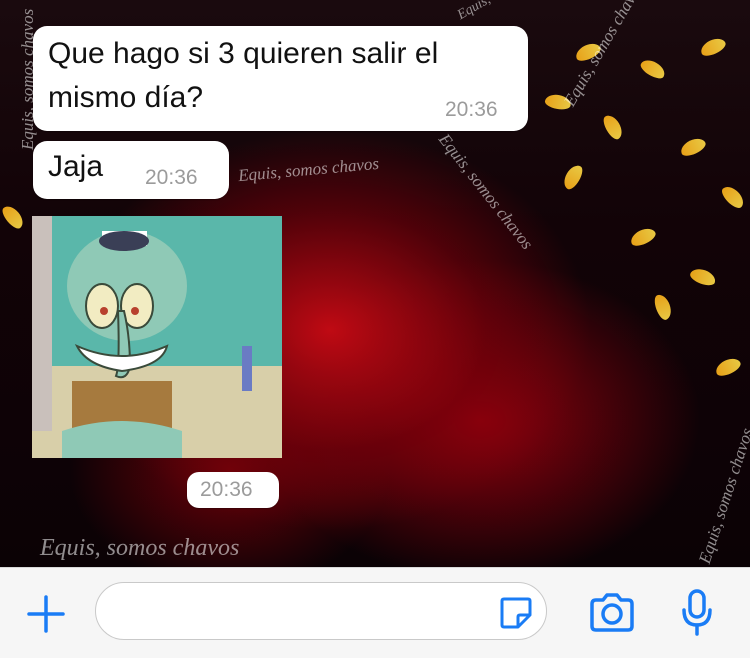 This screenshot has width=750, height=658. I want to click on message-text: mismo día?, so click(126, 97).